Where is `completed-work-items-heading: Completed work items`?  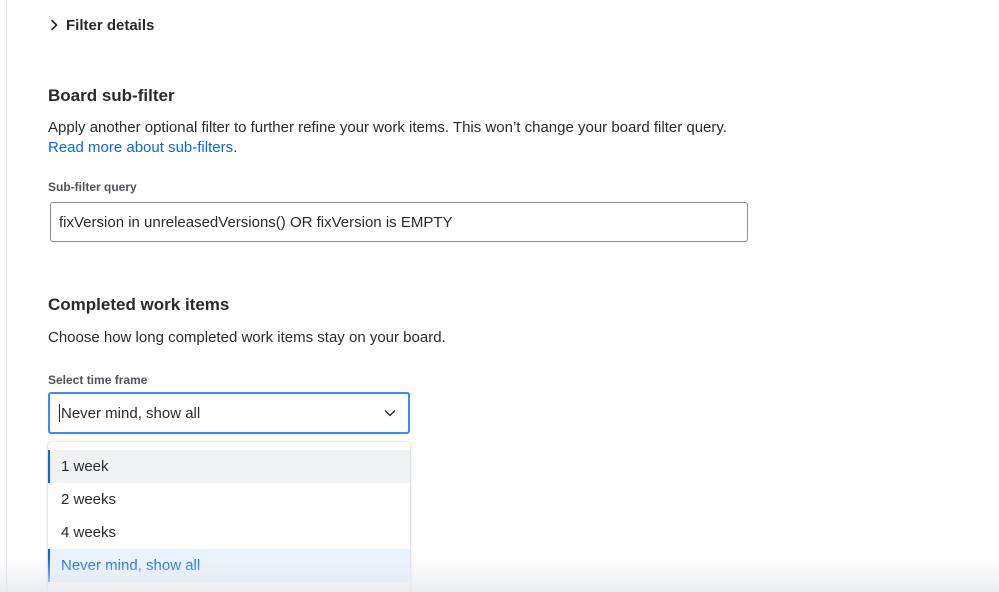
completed-work-items-heading: Completed work items is located at coordinates (139, 304).